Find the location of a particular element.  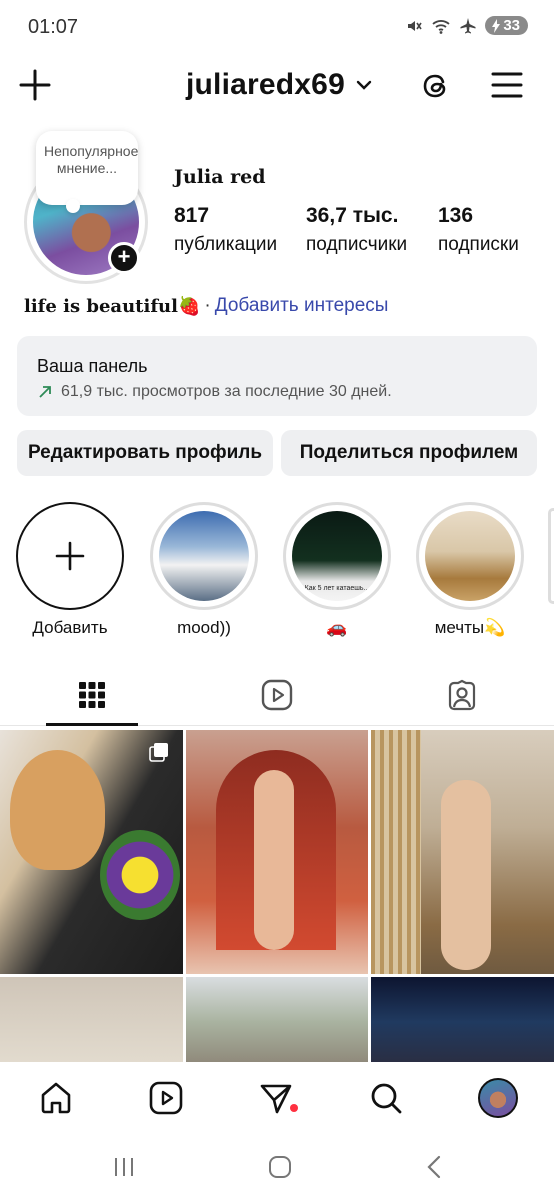

status-time: 01:07 is located at coordinates (53, 27).